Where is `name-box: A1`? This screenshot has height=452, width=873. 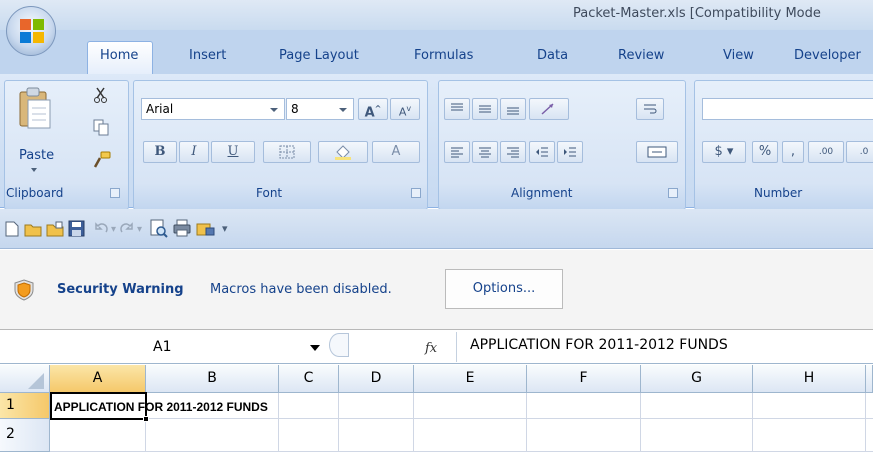 name-box: A1 is located at coordinates (162, 348).